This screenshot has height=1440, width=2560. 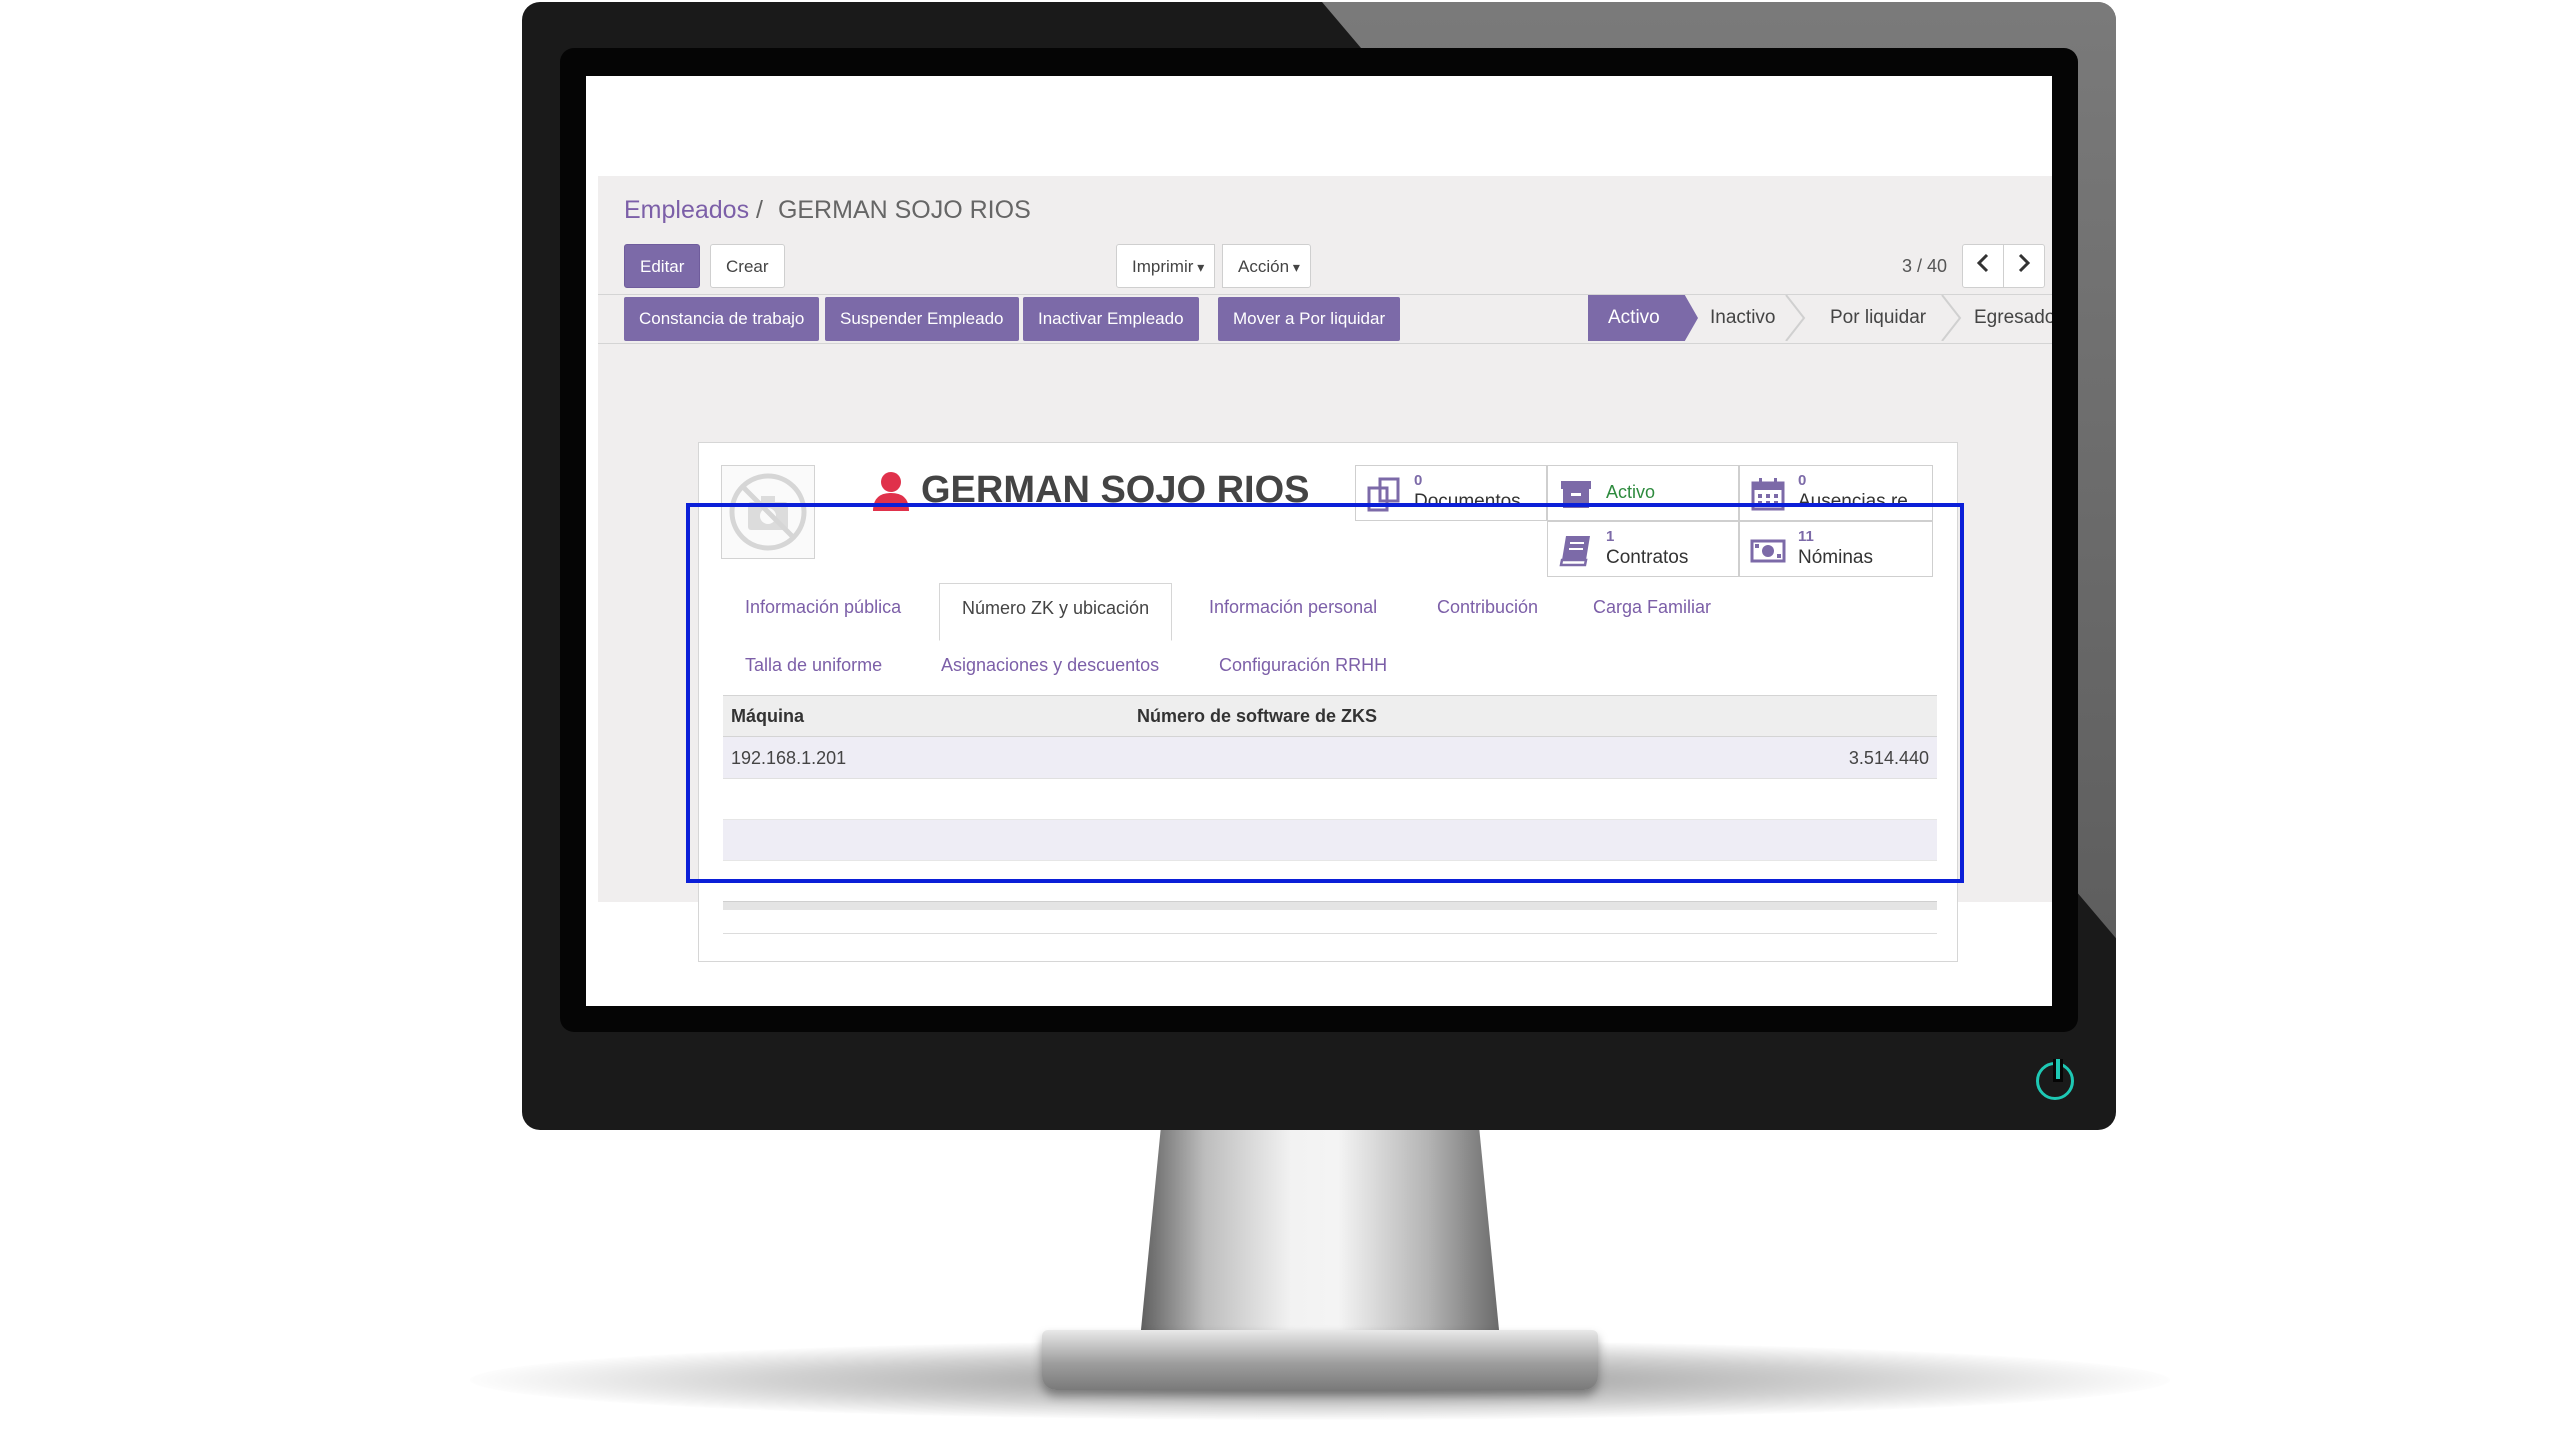 I want to click on create-button: Crear, so click(x=747, y=266).